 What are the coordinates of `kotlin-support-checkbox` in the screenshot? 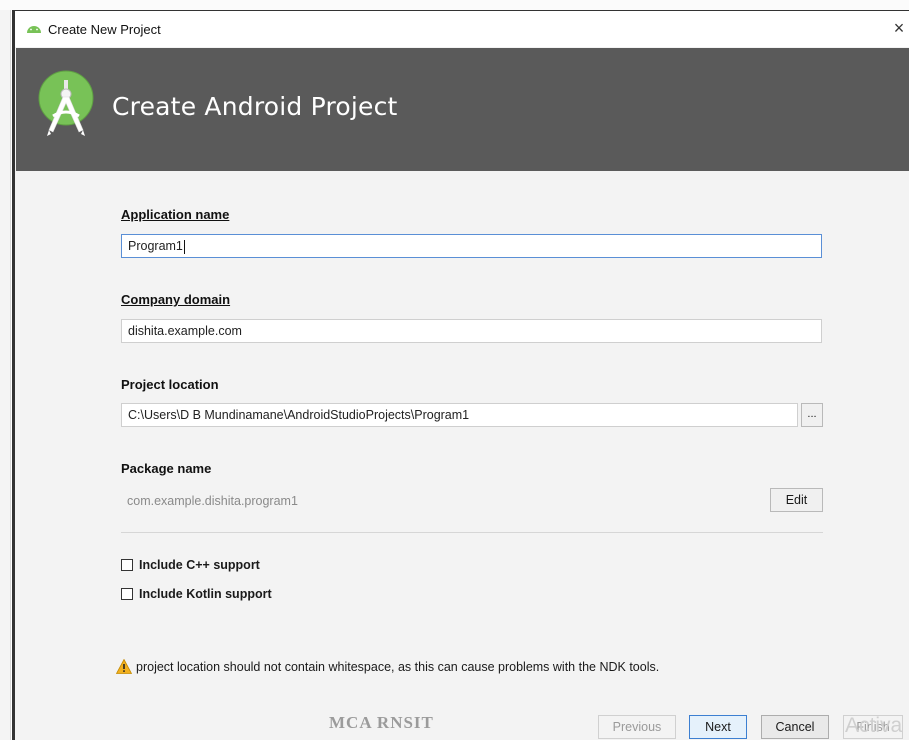 It's located at (127, 594).